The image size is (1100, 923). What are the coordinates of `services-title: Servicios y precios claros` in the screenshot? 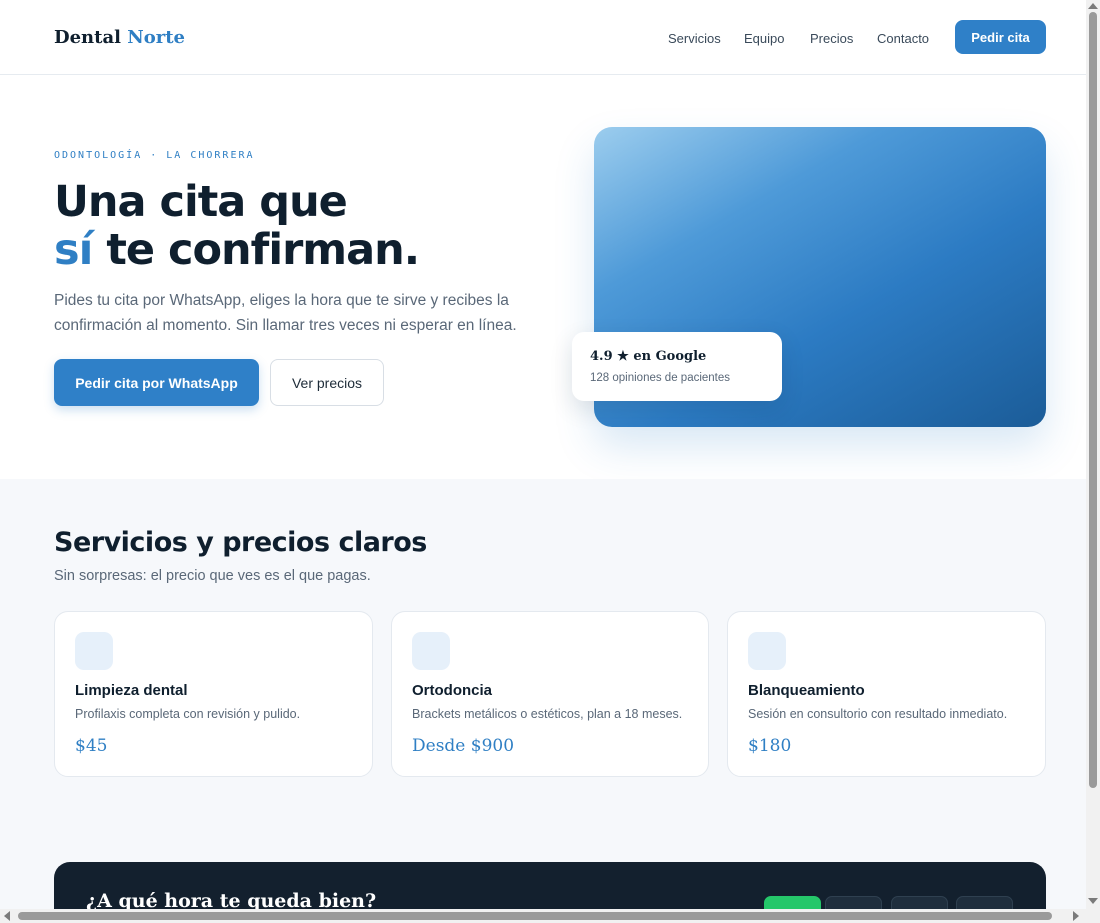 It's located at (240, 542).